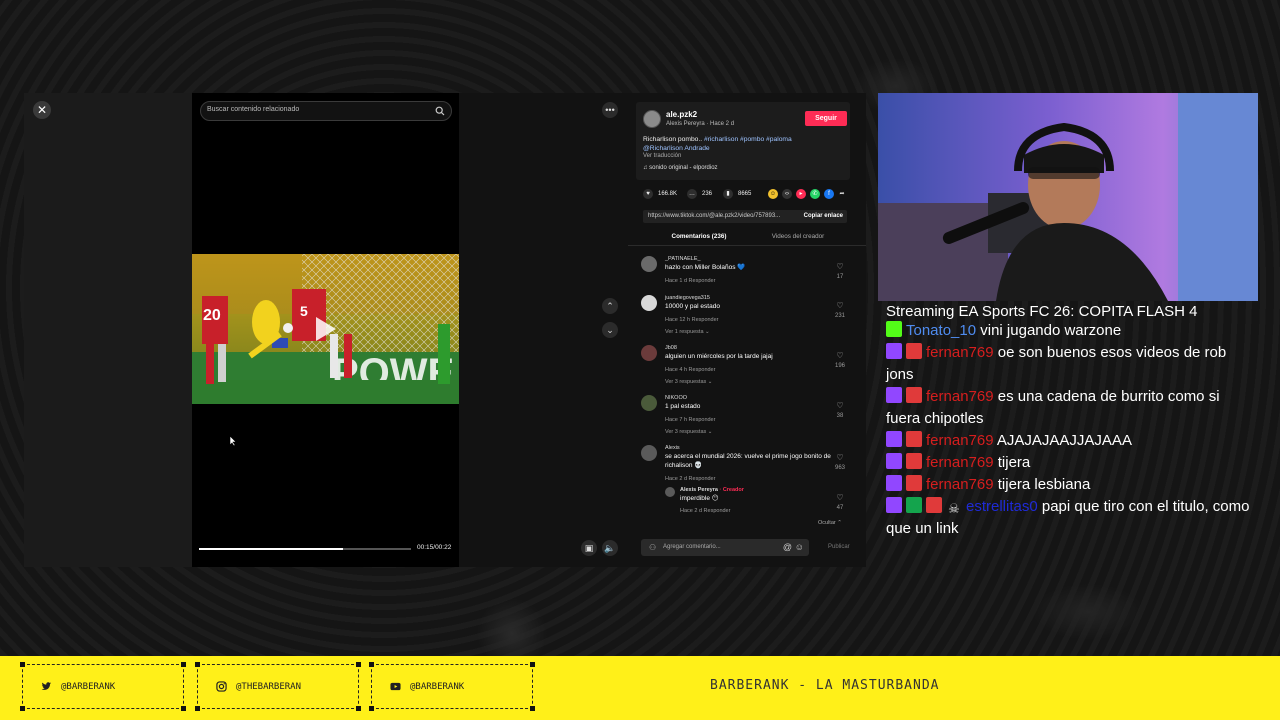 The height and width of the screenshot is (720, 1280). I want to click on twitter-icon, so click(46, 686).